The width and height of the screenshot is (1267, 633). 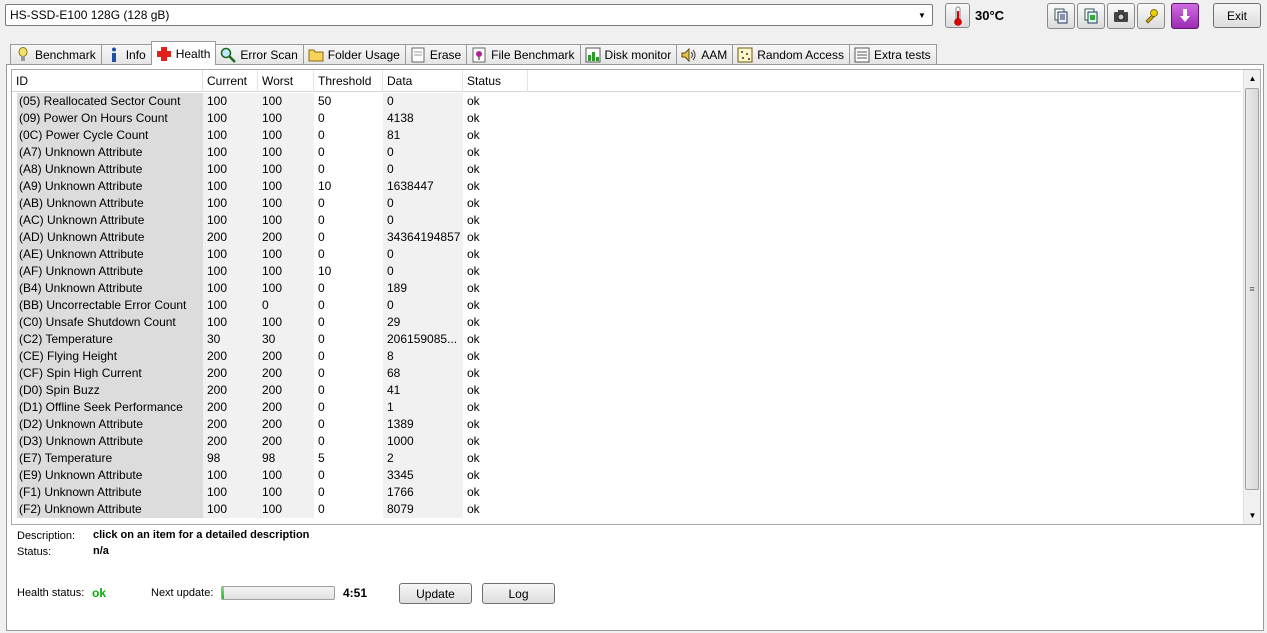 I want to click on table-row: (05) Reallocated Sector Count 100 100 50 0 ok, so click(x=626, y=101).